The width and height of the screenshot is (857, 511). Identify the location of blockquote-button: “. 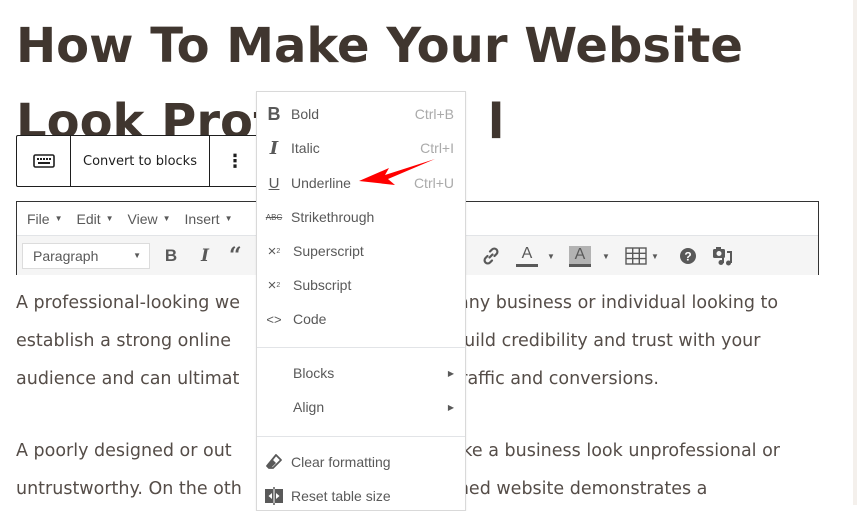
(239, 256).